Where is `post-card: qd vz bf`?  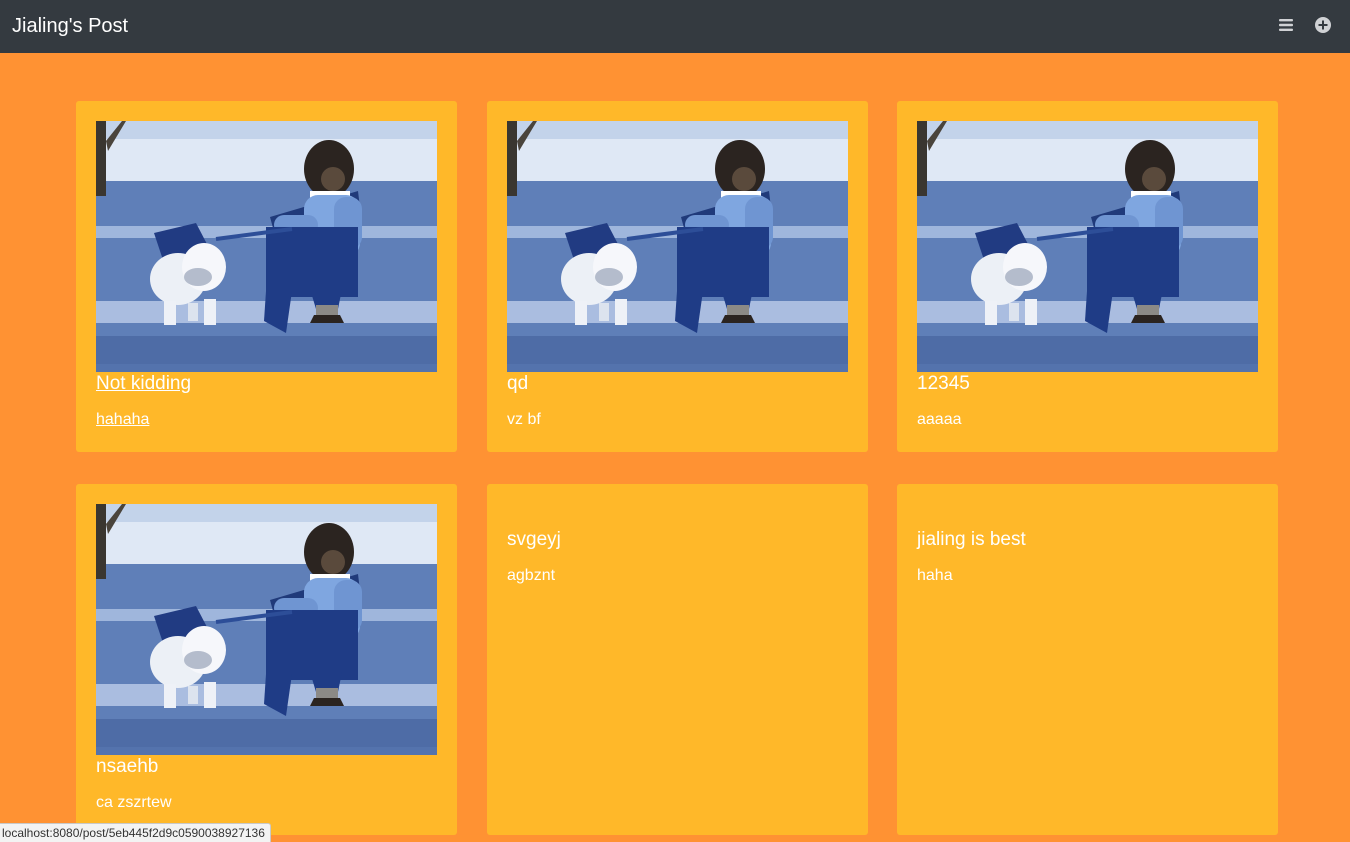
post-card: qd vz bf is located at coordinates (677, 276).